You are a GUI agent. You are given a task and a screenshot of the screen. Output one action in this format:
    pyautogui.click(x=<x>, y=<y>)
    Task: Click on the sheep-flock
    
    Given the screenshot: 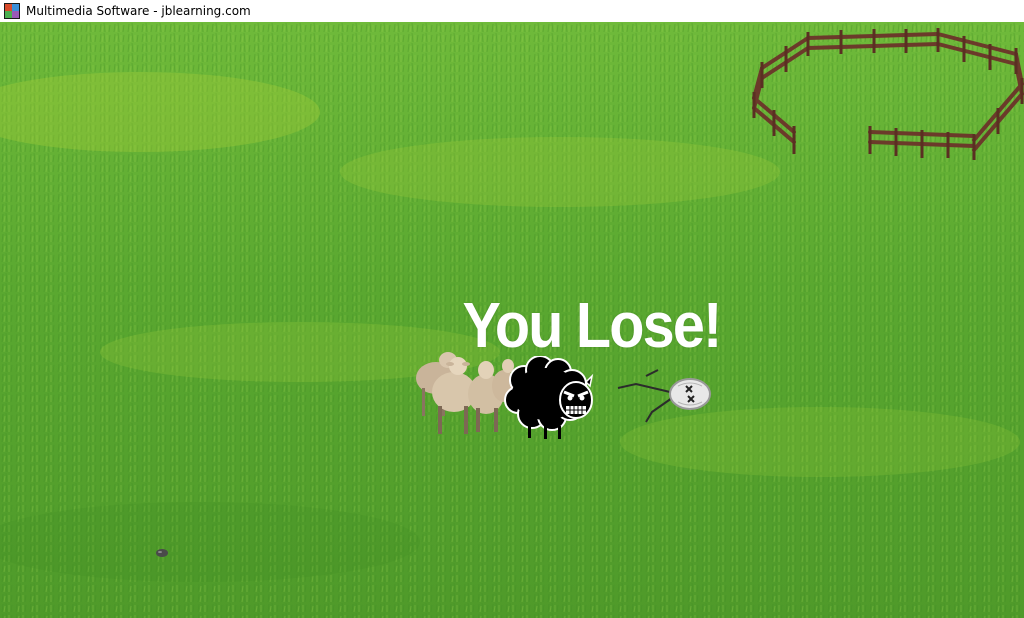 What is the action you would take?
    pyautogui.click(x=466, y=393)
    